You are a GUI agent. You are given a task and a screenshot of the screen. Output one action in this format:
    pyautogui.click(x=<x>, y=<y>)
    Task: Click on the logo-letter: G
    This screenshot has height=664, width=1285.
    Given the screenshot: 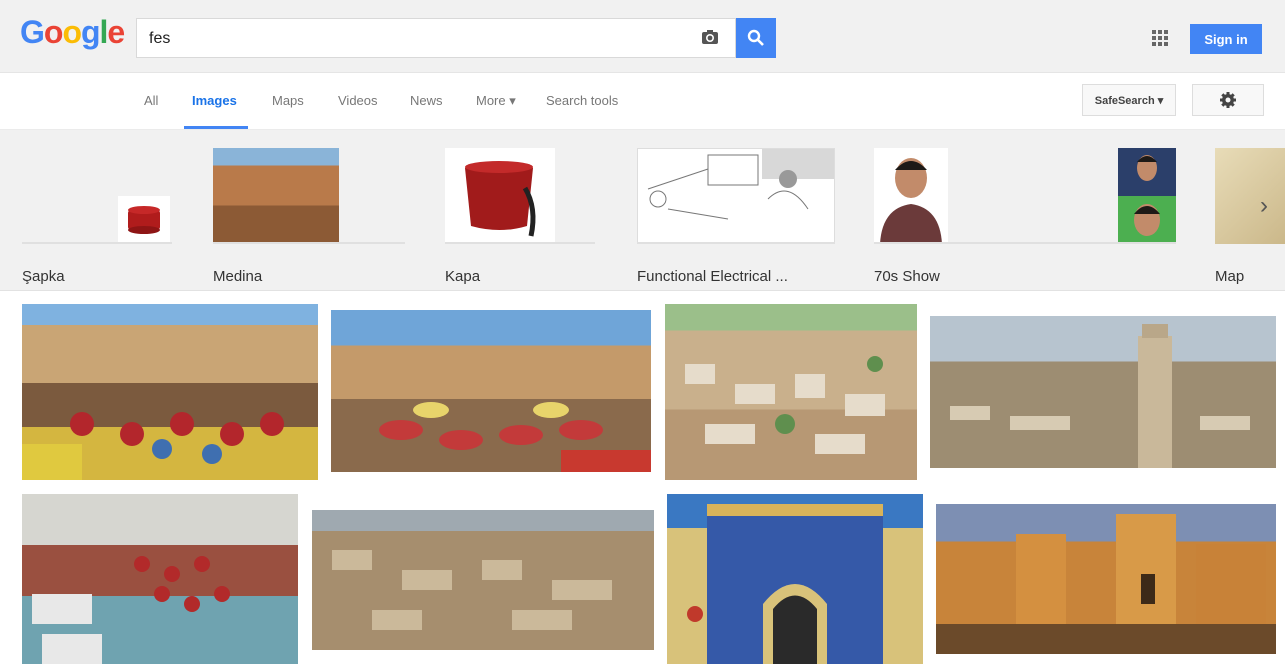 What is the action you would take?
    pyautogui.click(x=32, y=32)
    